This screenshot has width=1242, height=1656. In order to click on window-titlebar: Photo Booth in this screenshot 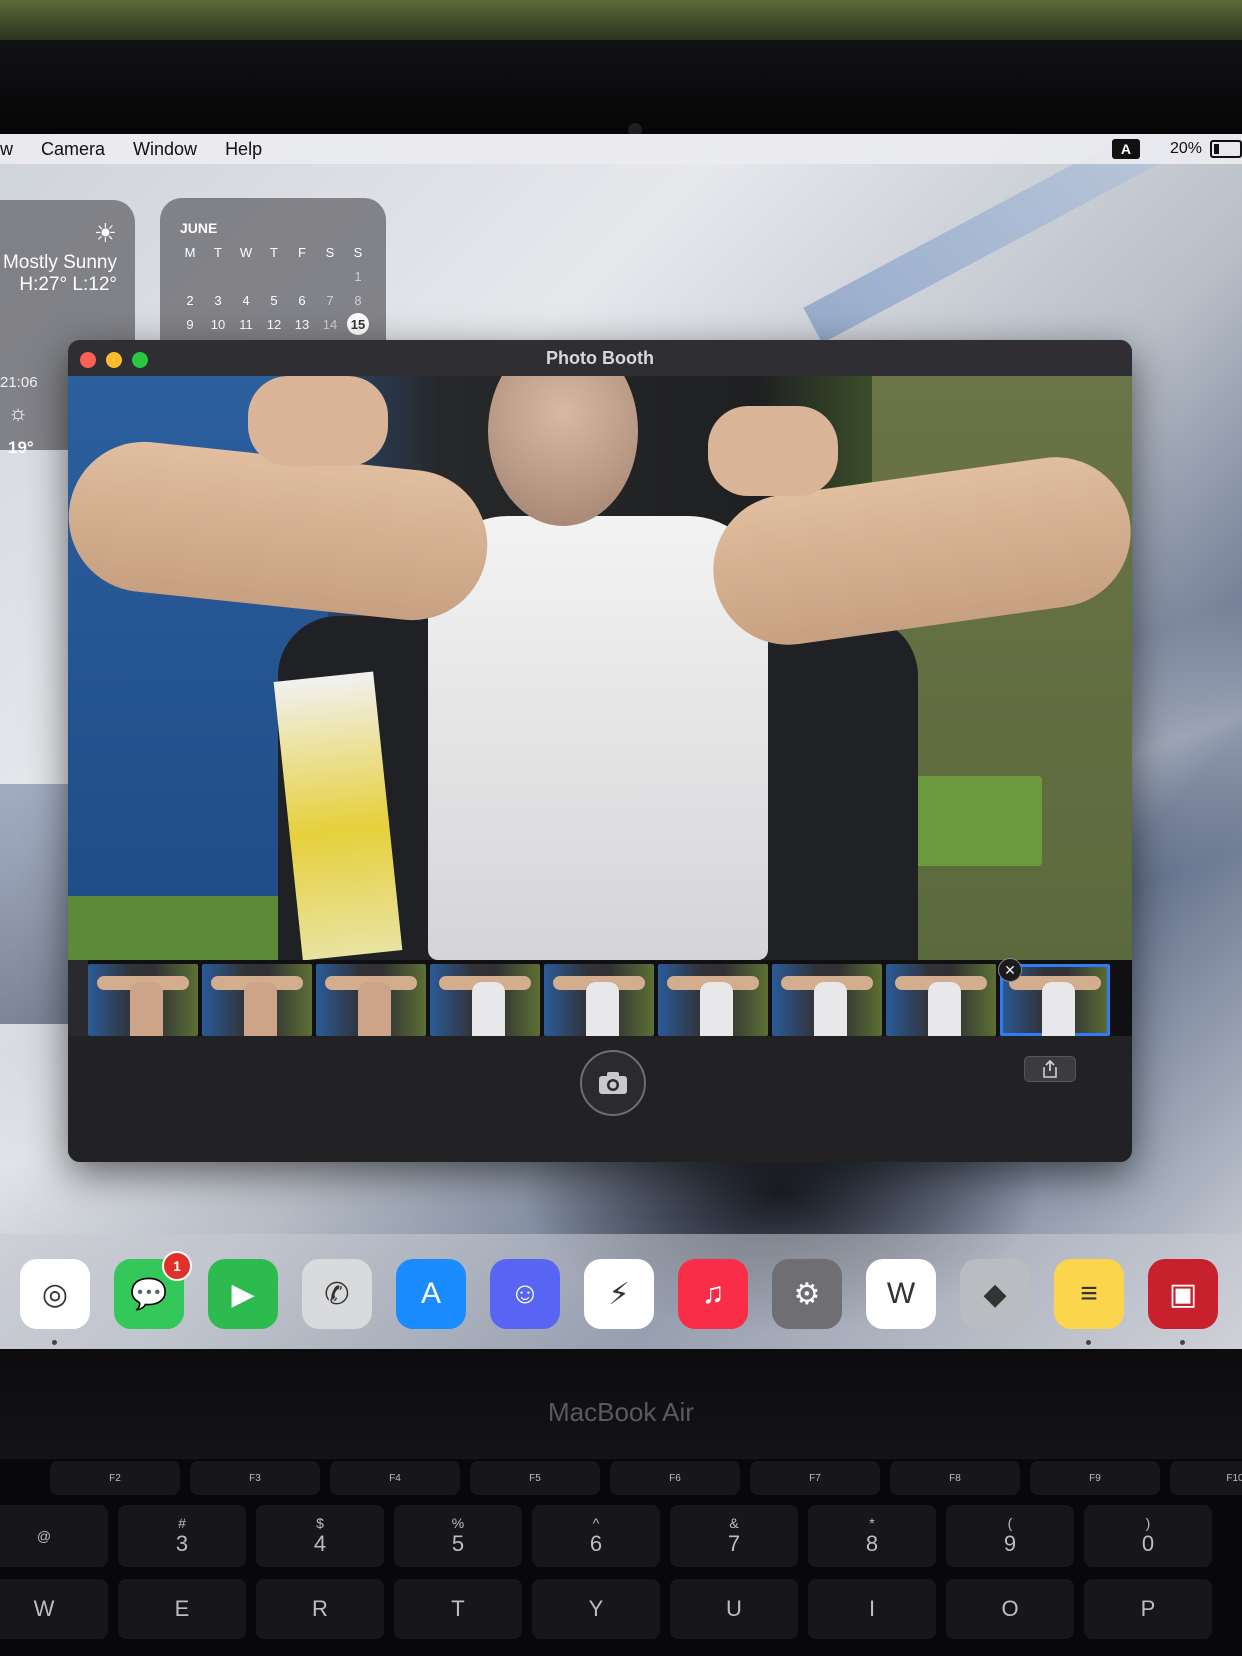, I will do `click(600, 358)`.